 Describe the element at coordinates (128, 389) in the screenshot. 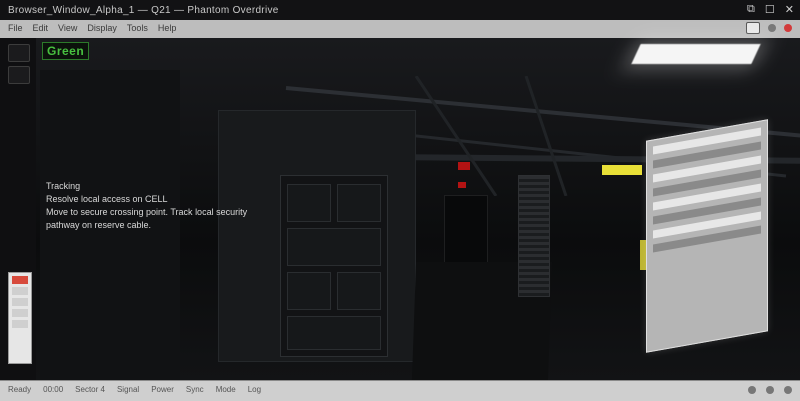

I see `status-signal: Signal` at that location.